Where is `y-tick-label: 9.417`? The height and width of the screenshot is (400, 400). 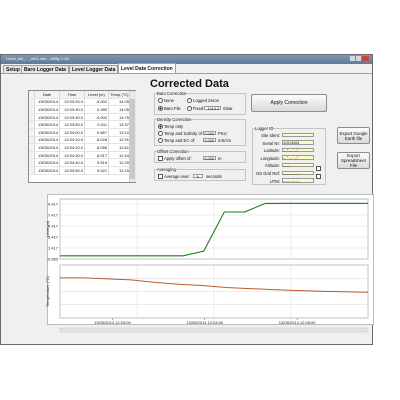
y-tick-label: 9.417 is located at coordinates (53, 203).